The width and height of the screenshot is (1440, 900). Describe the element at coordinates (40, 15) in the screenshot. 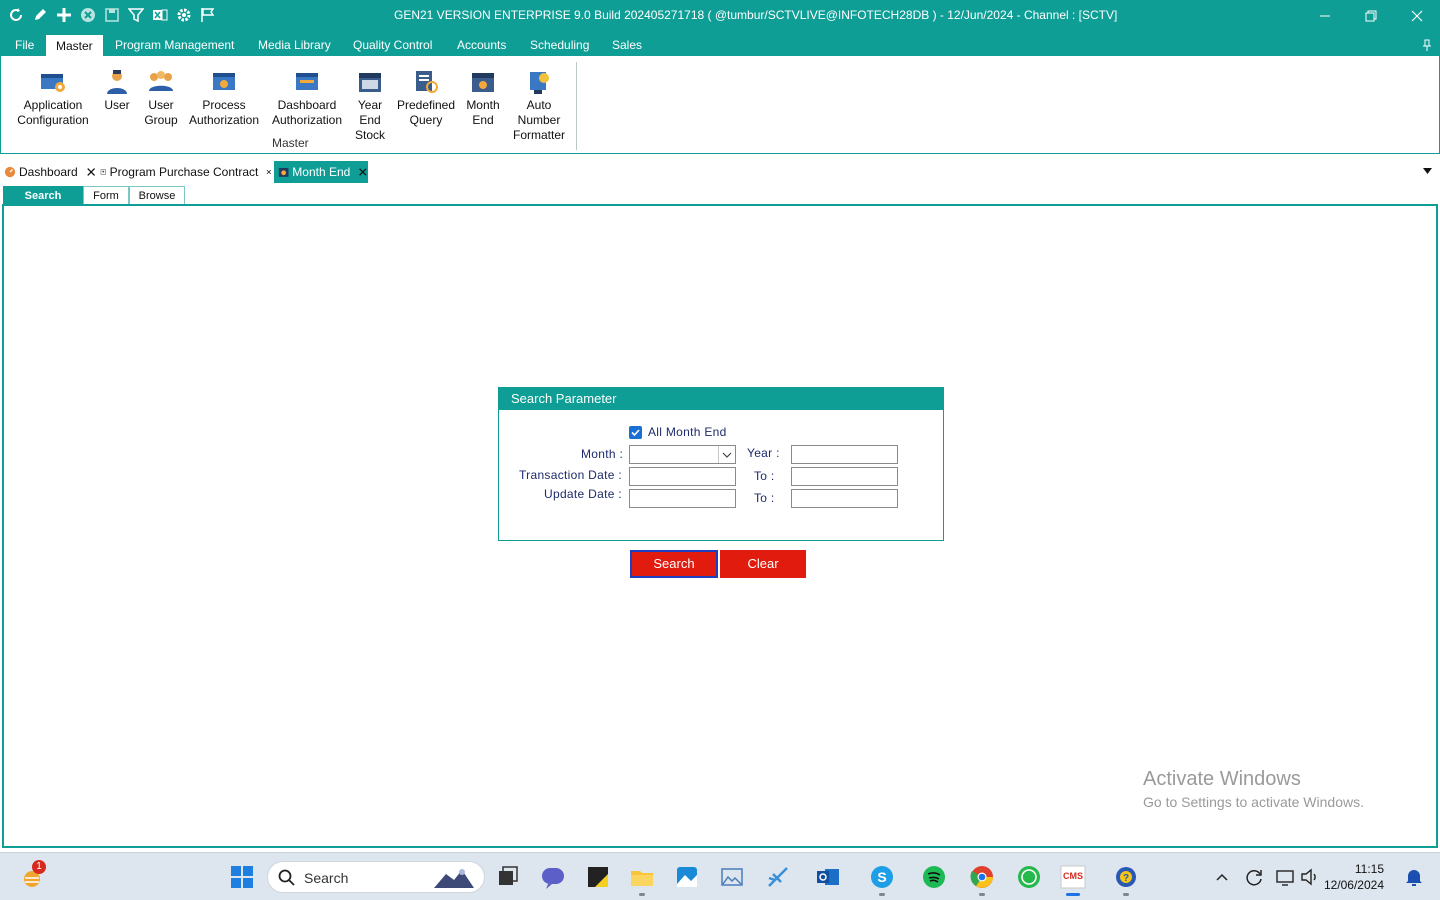

I see `edit-pencil-icon` at that location.